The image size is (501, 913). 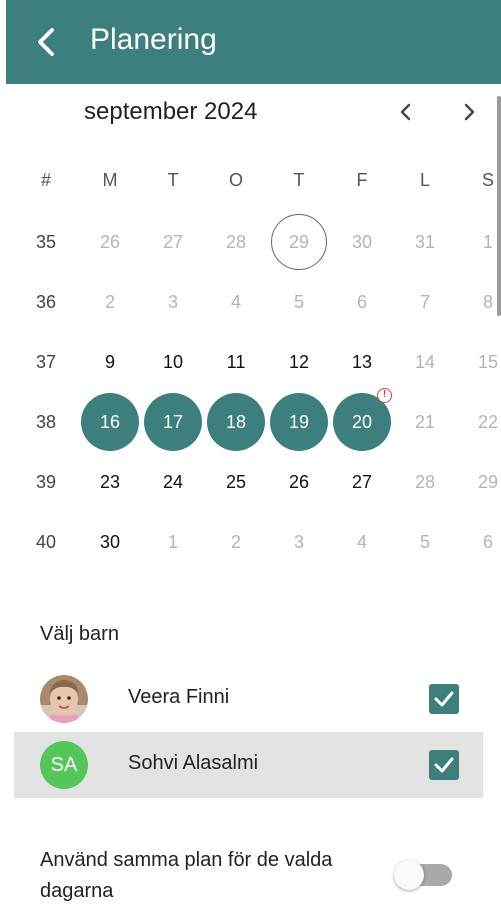 I want to click on child-row: SA Sohvi Alasalmi, so click(x=248, y=765).